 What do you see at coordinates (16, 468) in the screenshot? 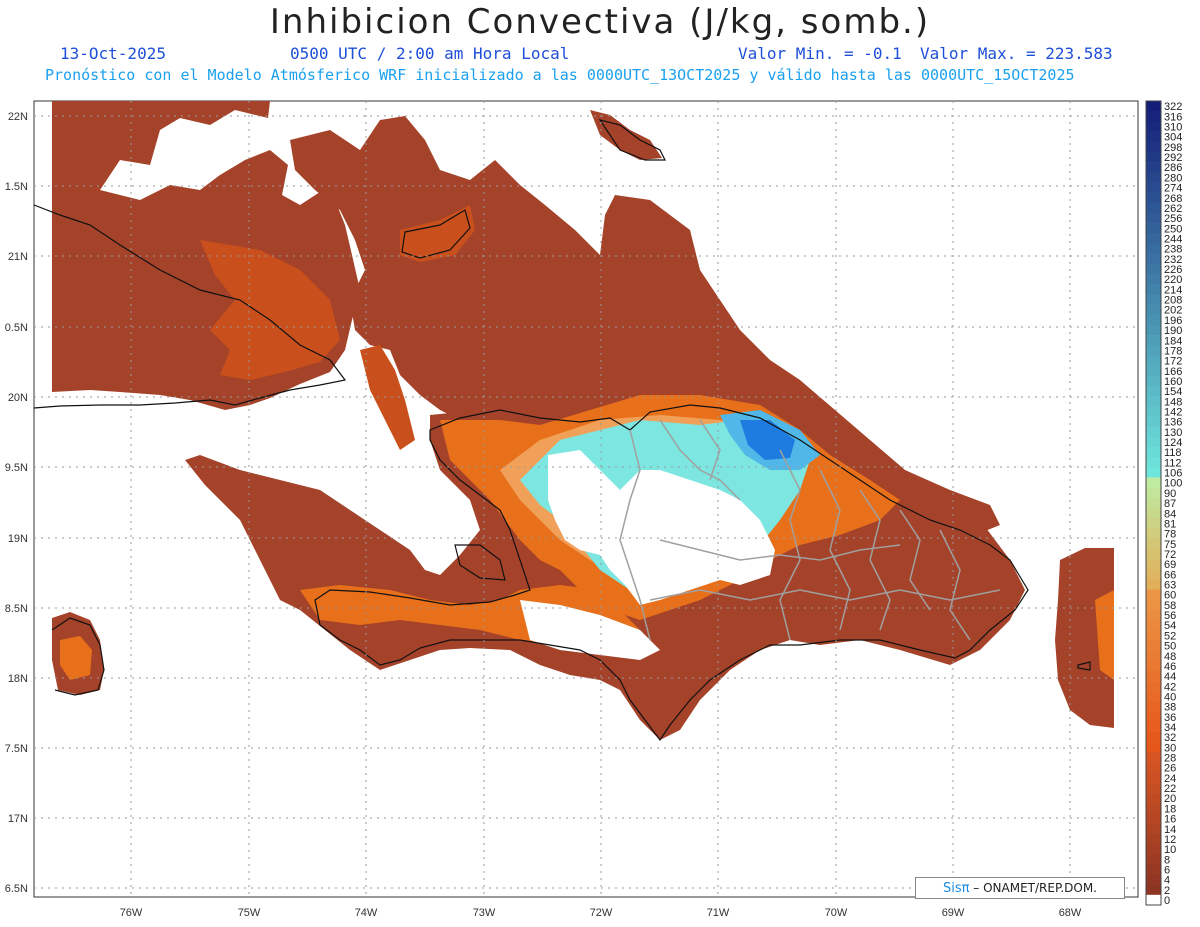
I see `lat-label: 9.5N` at bounding box center [16, 468].